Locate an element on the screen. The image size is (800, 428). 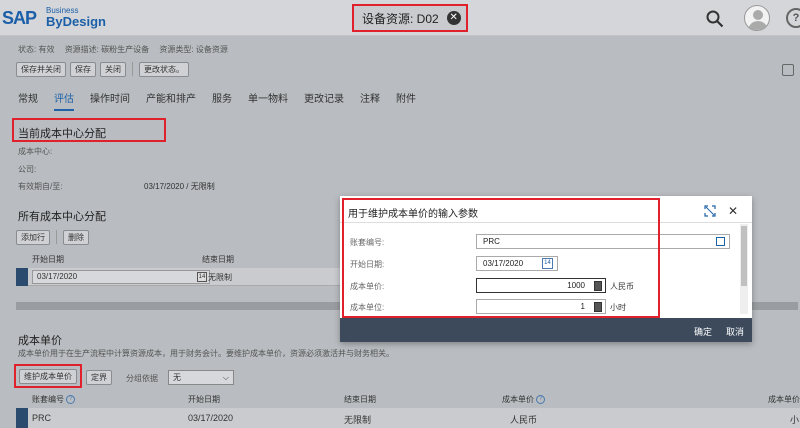
close-icon: ✕ is located at coordinates (733, 211).